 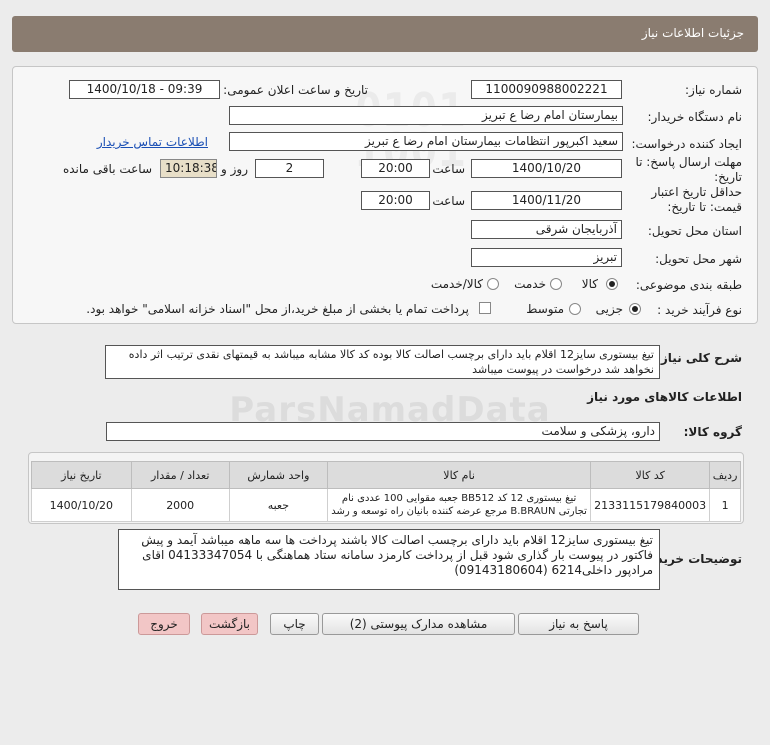 I want to click on validity-hour-field: 20:00, so click(x=395, y=200).